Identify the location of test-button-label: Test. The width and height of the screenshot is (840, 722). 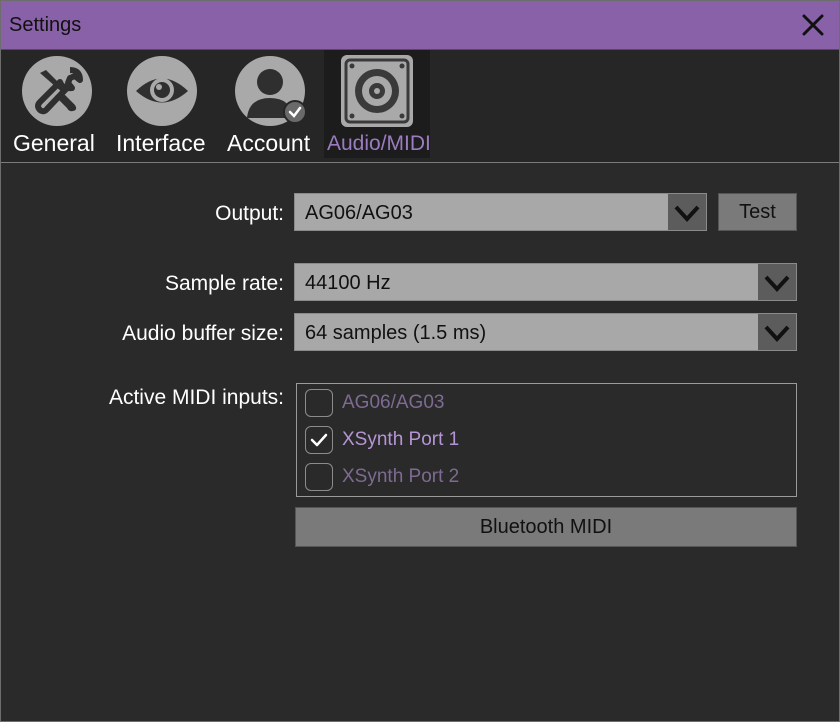
(757, 212).